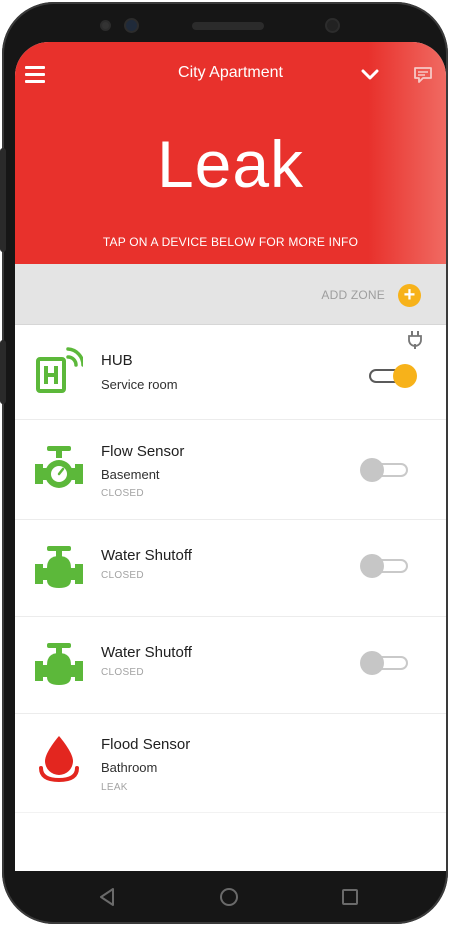  Describe the element at coordinates (230, 470) in the screenshot. I see `device-row-flow-sensor: Flow Sensor Basement CLOSED` at that location.